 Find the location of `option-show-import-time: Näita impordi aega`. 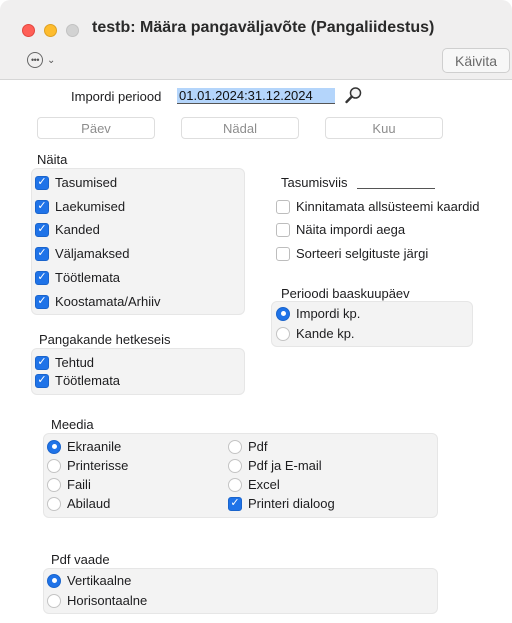

option-show-import-time: Näita impordi aega is located at coordinates (340, 229).